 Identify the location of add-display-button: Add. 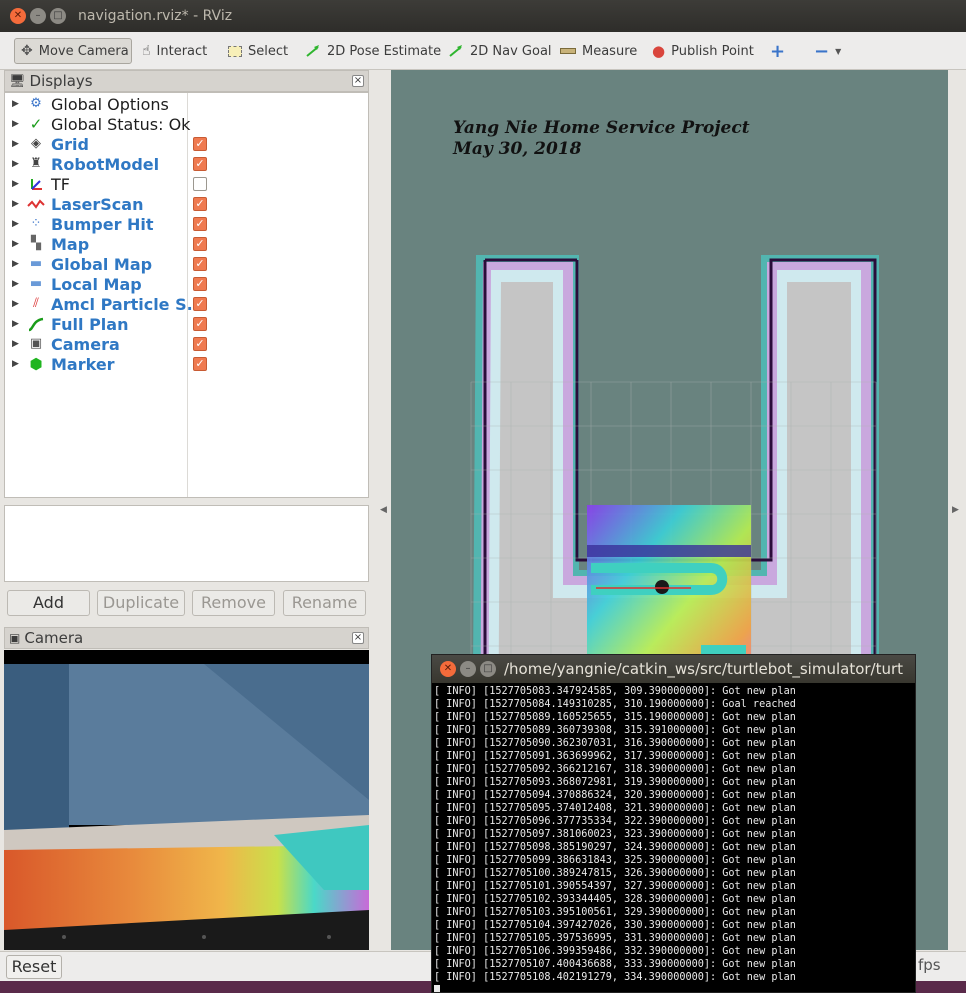
(48, 603).